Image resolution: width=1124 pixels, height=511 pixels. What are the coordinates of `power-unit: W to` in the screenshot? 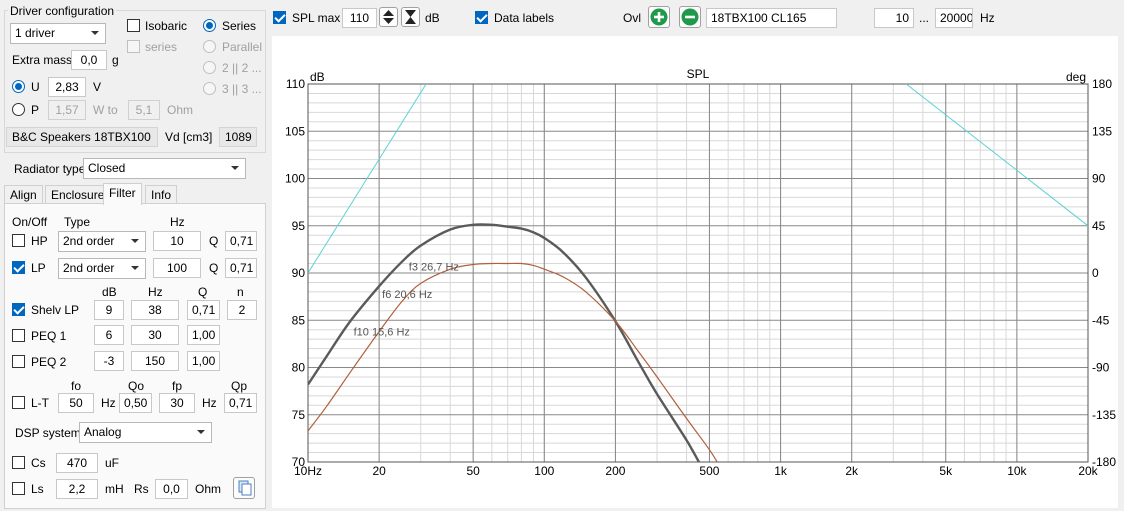 It's located at (105, 110).